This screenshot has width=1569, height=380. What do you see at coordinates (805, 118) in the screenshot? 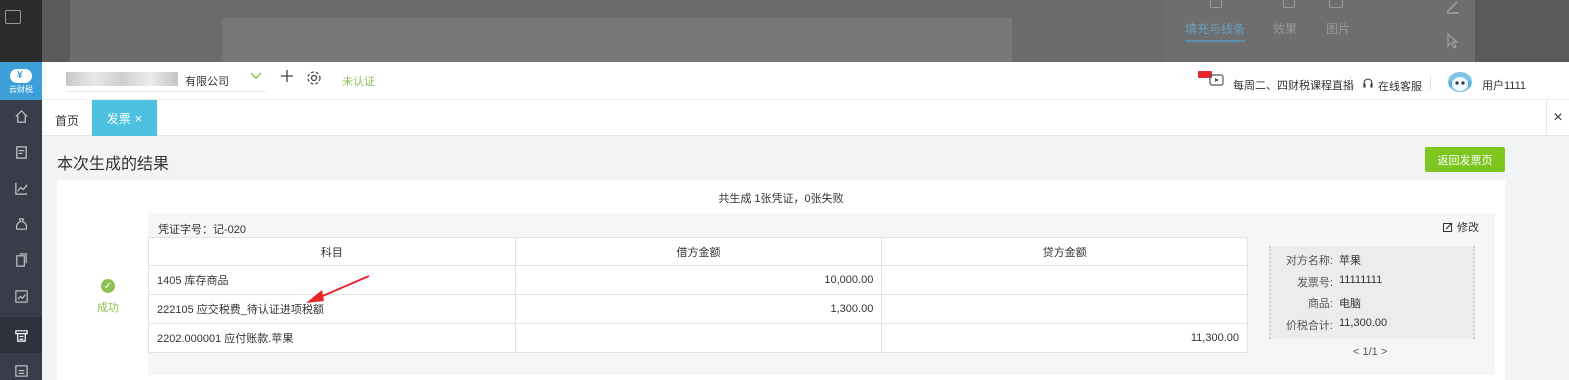
I see `tab-bar: 首页 发票 × ×` at bounding box center [805, 118].